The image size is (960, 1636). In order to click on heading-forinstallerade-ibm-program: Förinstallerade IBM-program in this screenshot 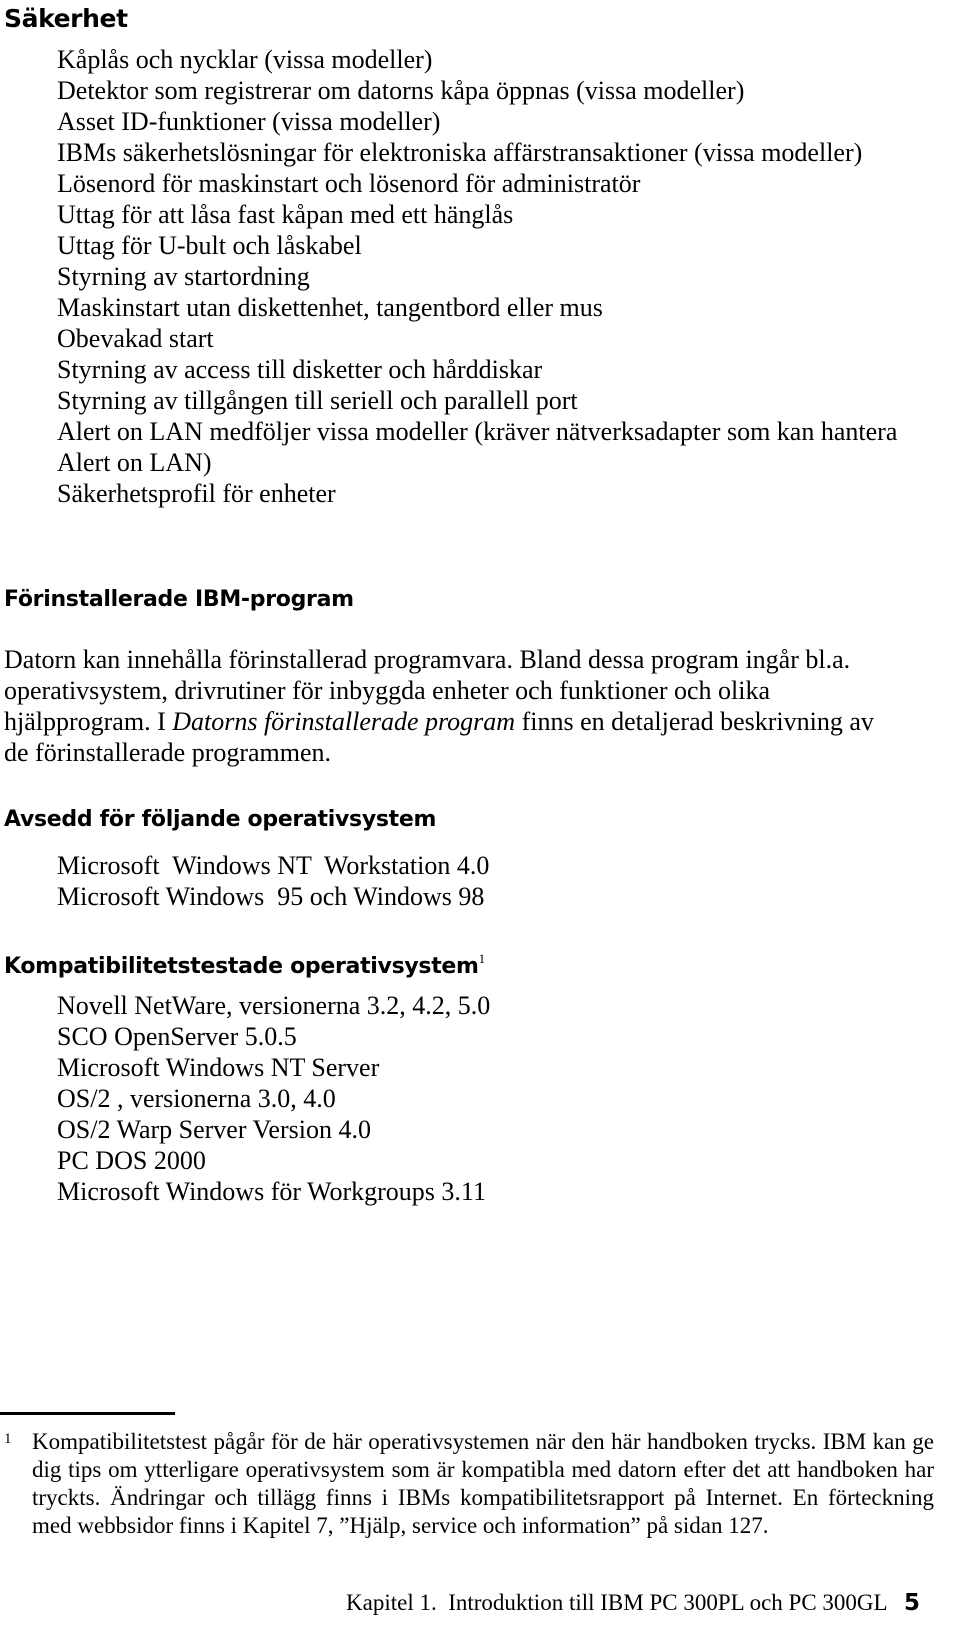, I will do `click(179, 599)`.